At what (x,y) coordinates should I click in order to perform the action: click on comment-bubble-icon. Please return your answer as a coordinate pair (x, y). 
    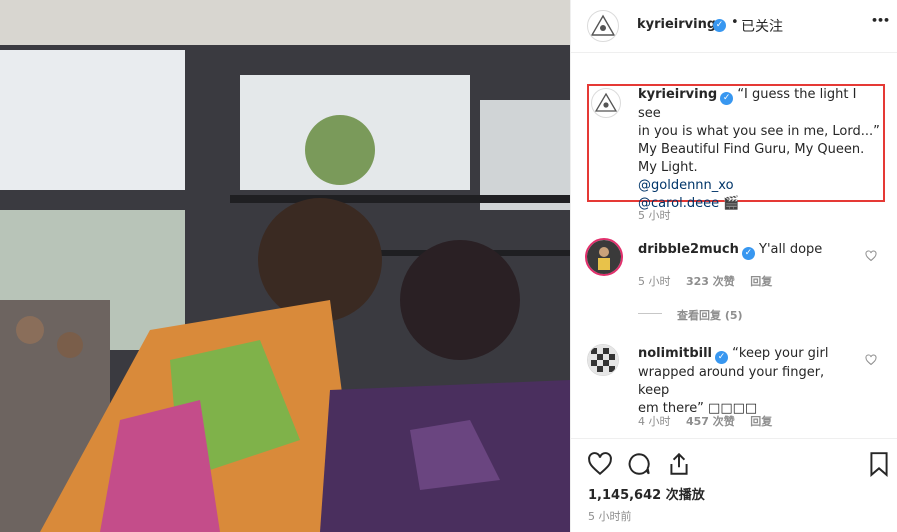
    Looking at the image, I should click on (639, 464).